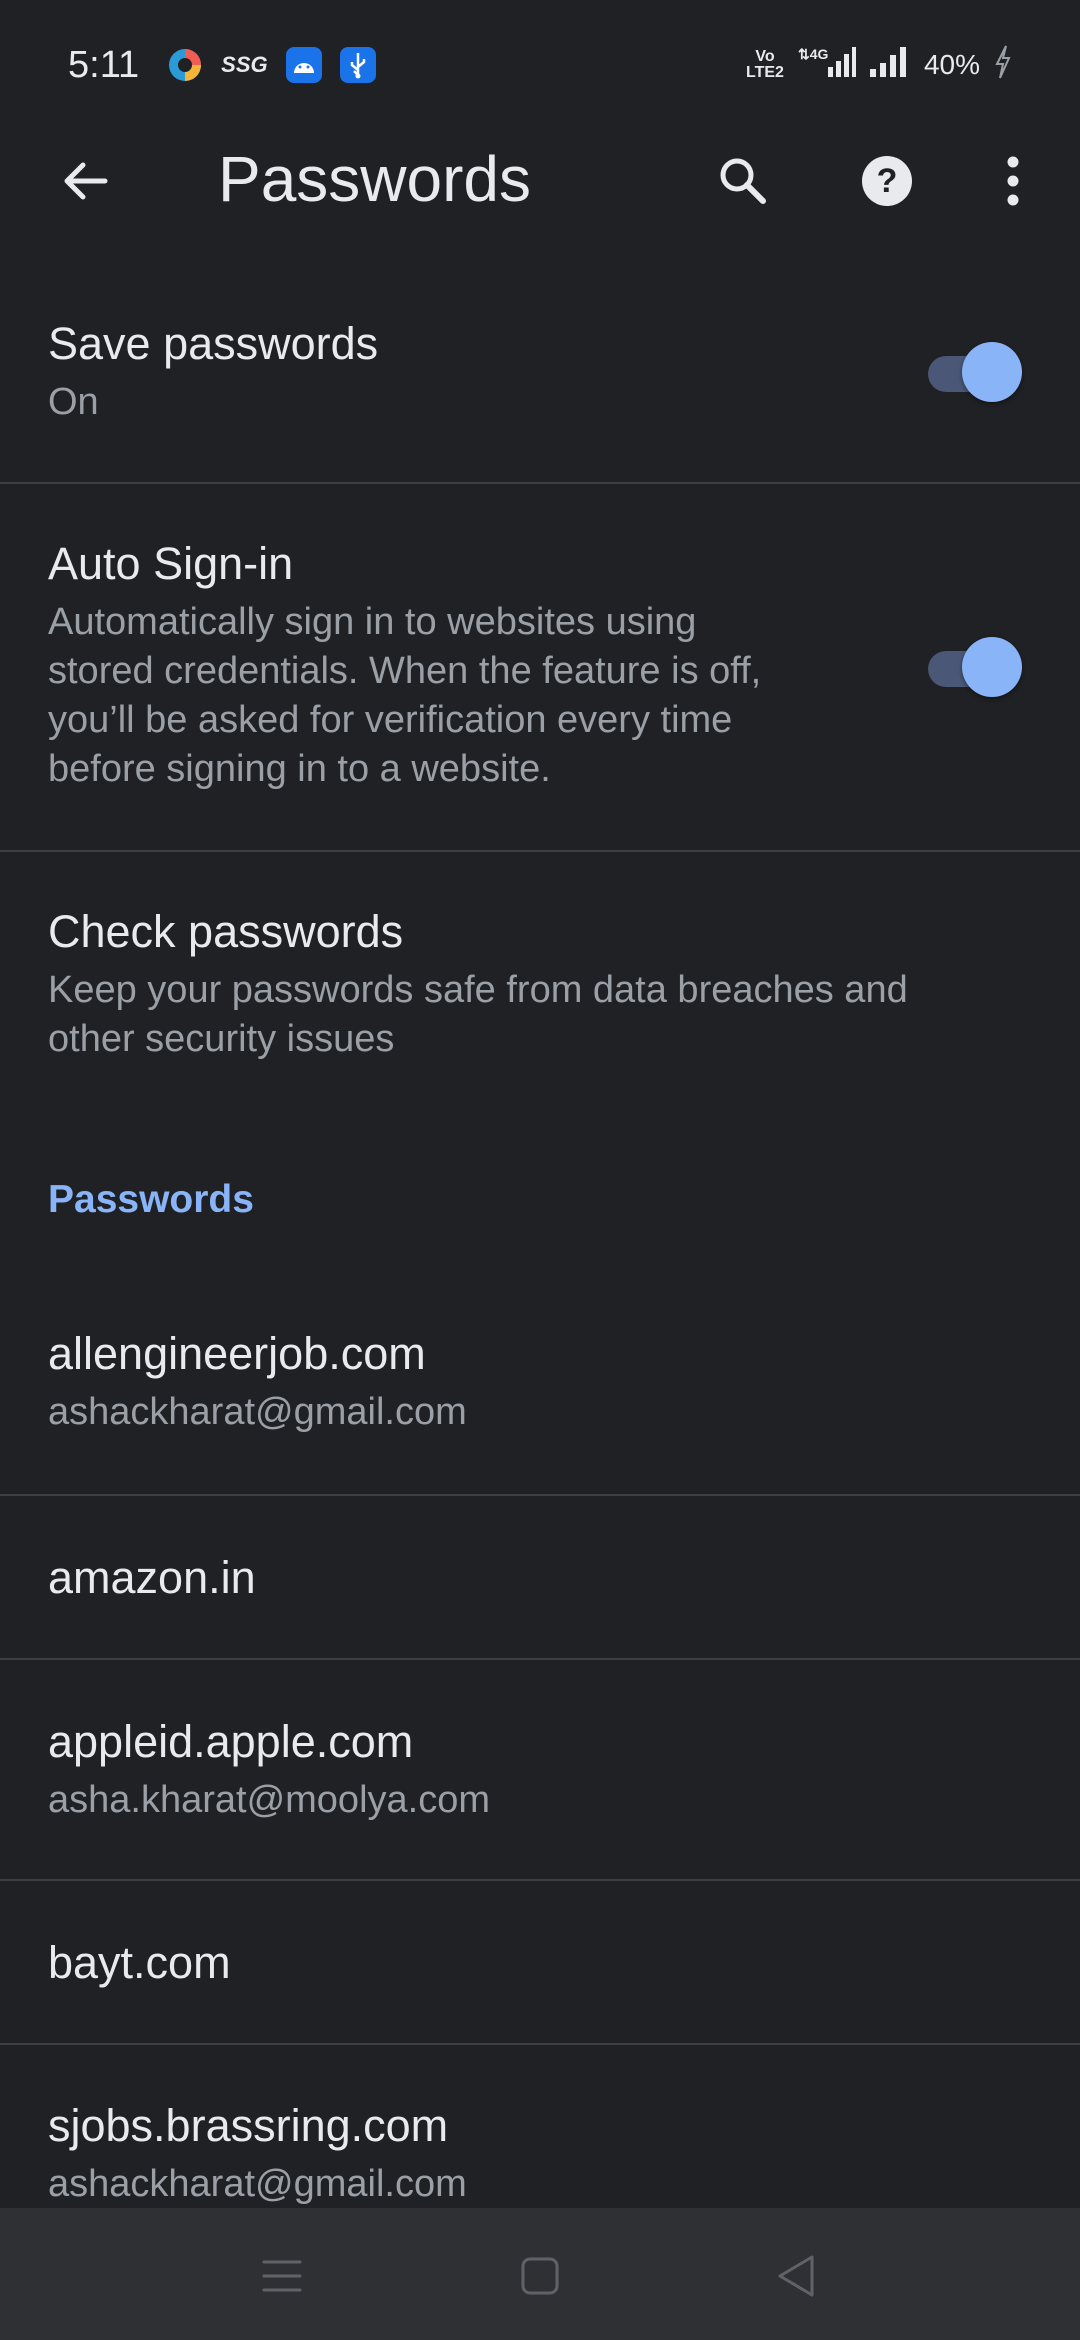 The height and width of the screenshot is (2340, 1080). What do you see at coordinates (765, 64) in the screenshot?
I see `volte-icon: Vo LTE2` at bounding box center [765, 64].